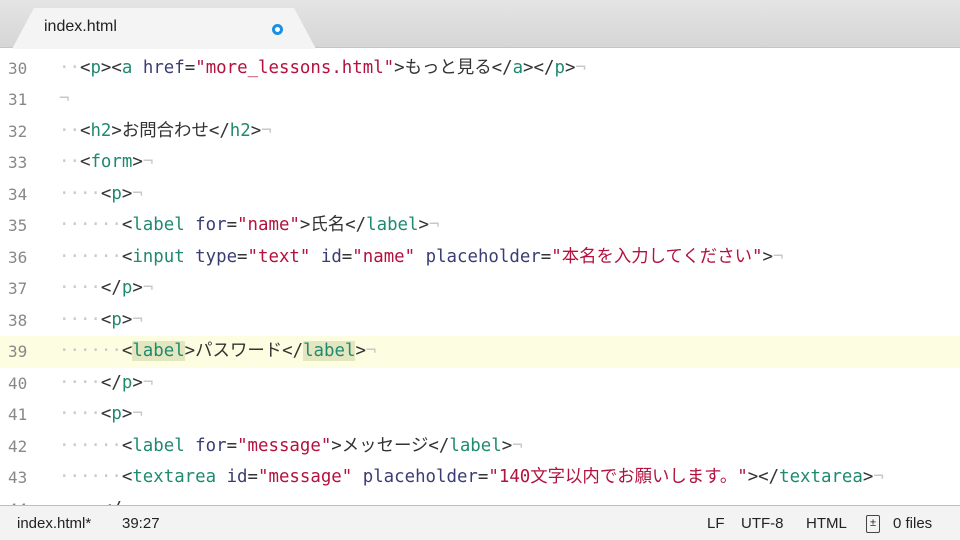  What do you see at coordinates (216, 256) in the screenshot?
I see `code-token: type` at bounding box center [216, 256].